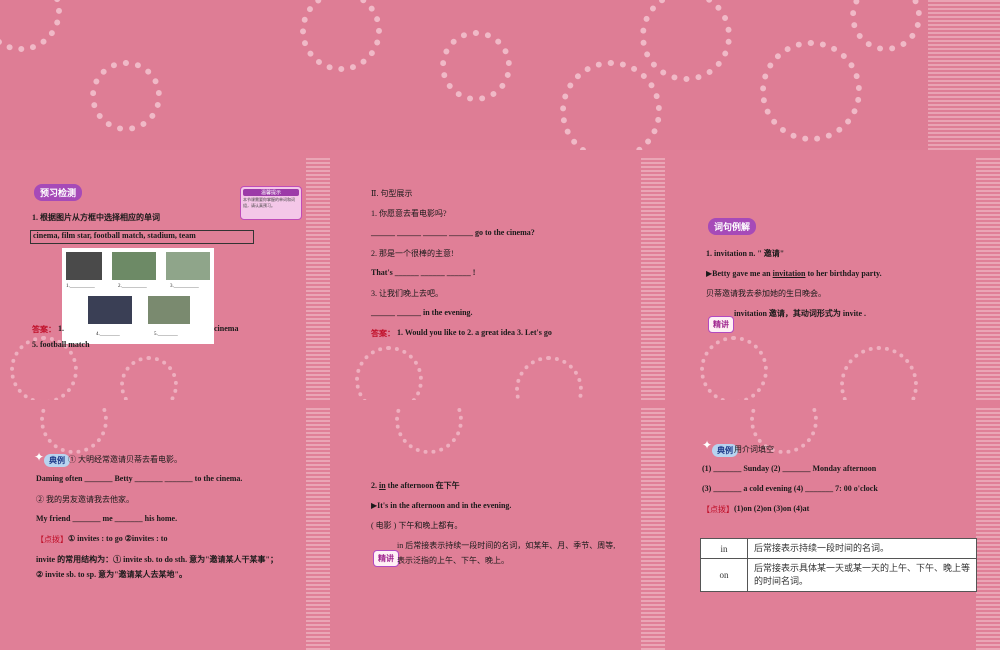 The height and width of the screenshot is (650, 1000). I want to click on line-7: ② invite sb. to sp. 意为"邀请某人去某地"。, so click(111, 574).